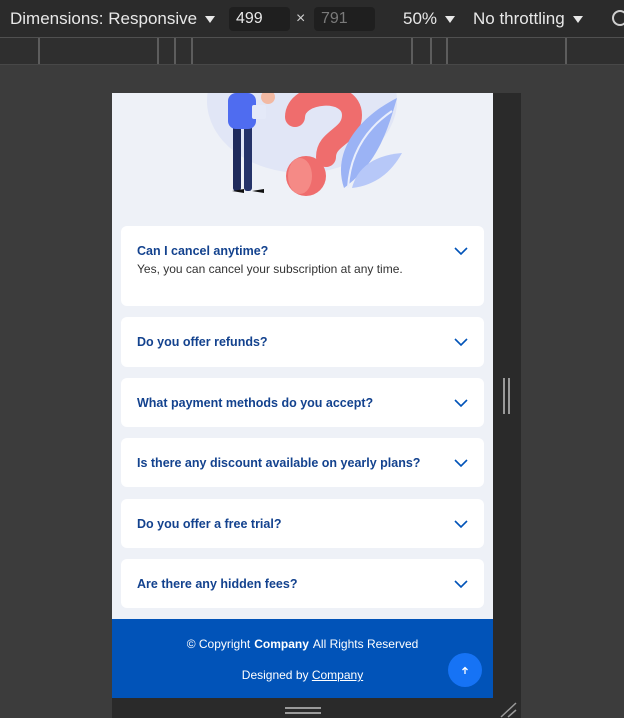 This screenshot has height=718, width=624. I want to click on copyright-prefix: © Copyright, so click(218, 644).